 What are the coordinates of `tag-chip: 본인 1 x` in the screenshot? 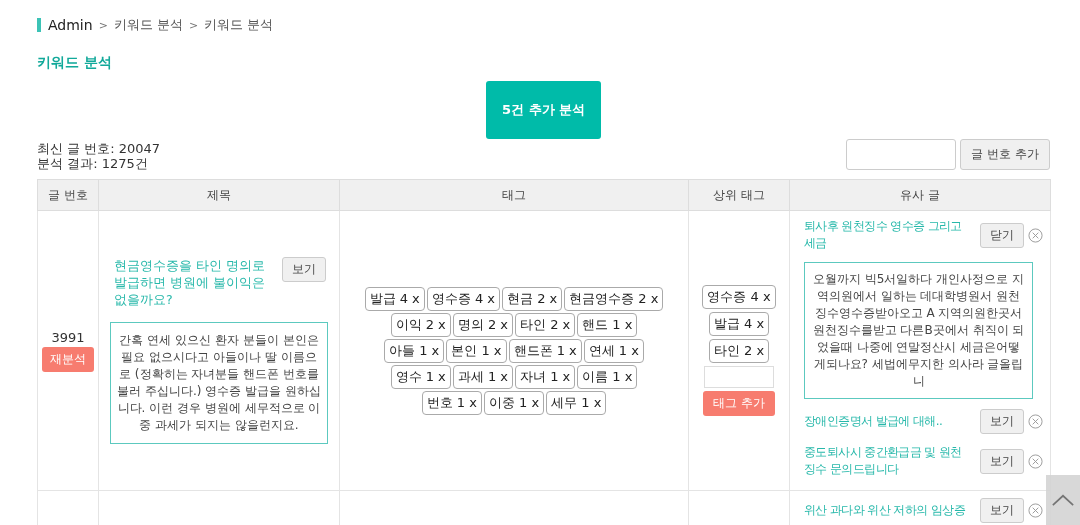 It's located at (476, 350).